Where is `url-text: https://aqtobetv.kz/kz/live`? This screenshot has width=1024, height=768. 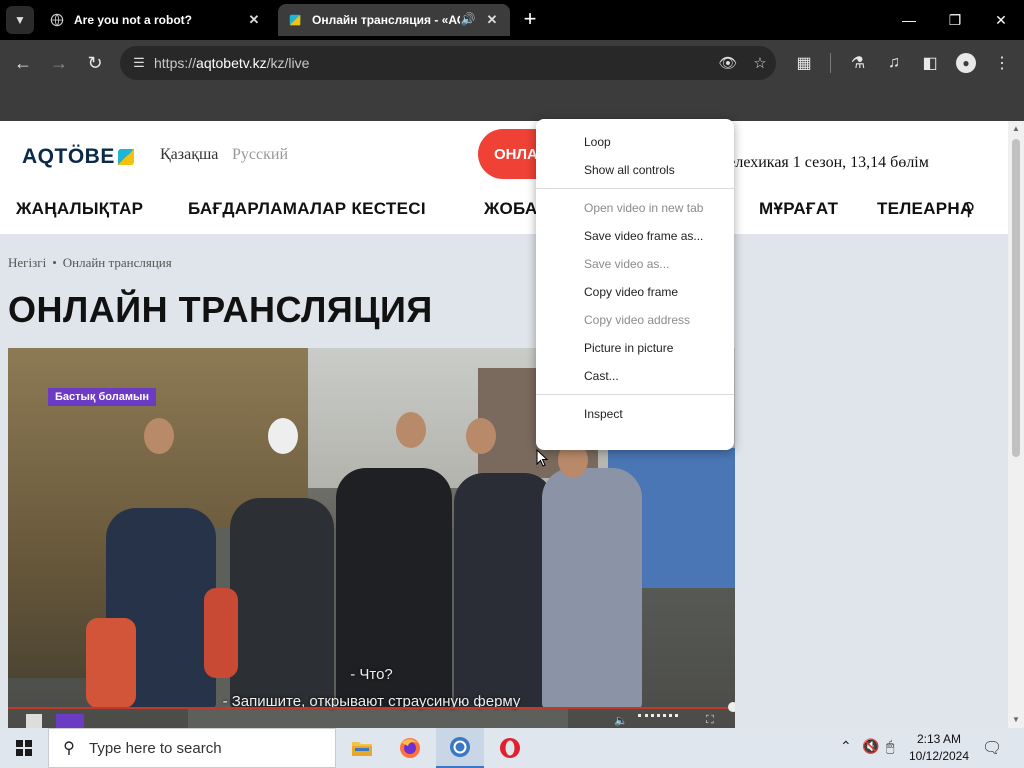
url-text: https://aqtobetv.kz/kz/live is located at coordinates (433, 63).